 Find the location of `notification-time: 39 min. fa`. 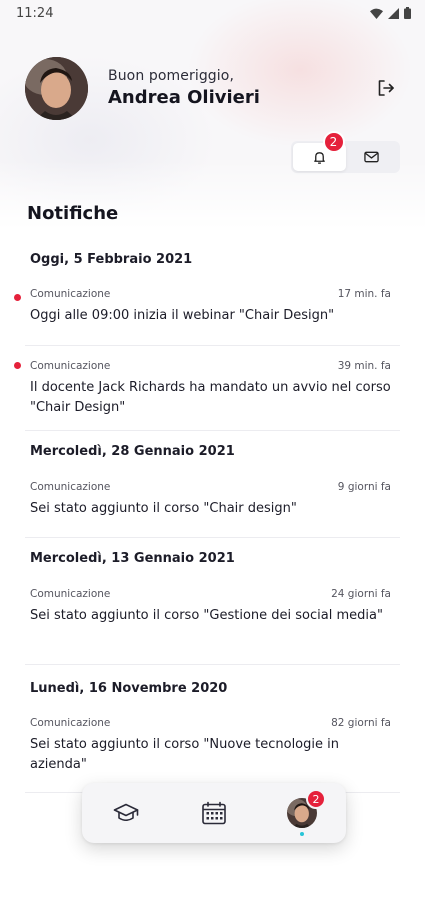

notification-time: 39 min. fa is located at coordinates (364, 366).